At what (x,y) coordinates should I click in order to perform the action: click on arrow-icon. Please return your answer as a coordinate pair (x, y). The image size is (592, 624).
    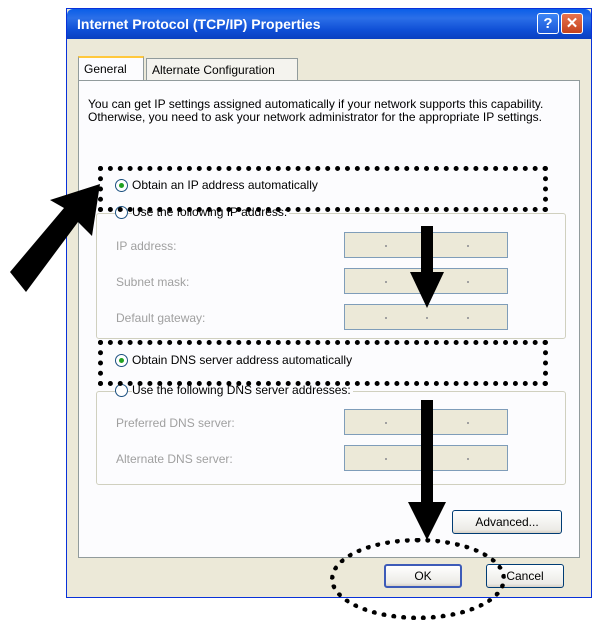
    Looking at the image, I should click on (55, 238).